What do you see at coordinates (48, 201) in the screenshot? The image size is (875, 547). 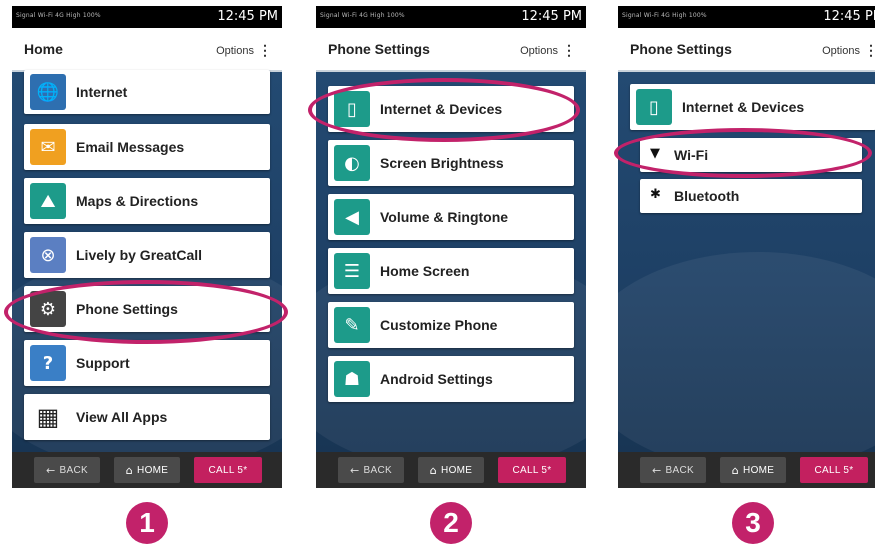 I see `map-icon: ⛰` at bounding box center [48, 201].